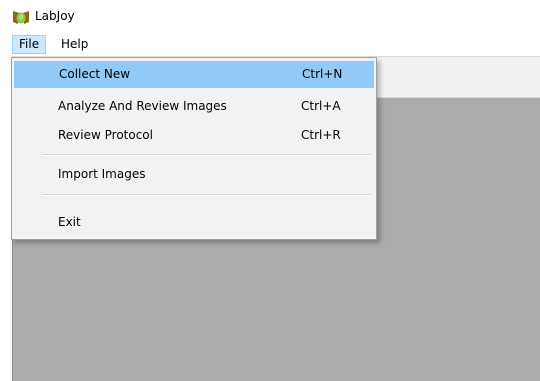 The image size is (540, 381). What do you see at coordinates (322, 74) in the screenshot?
I see `menu-item-shortcut: Ctrl+N` at bounding box center [322, 74].